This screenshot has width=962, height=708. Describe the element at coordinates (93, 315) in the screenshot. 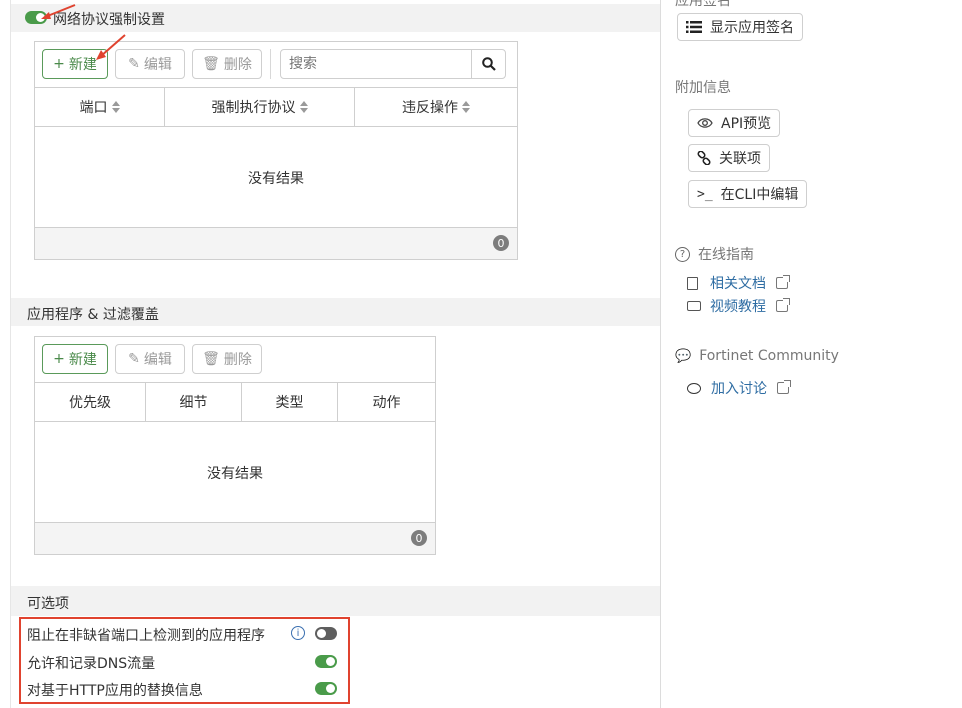

I see `section-title: 应用程序 & 过滤覆盖` at that location.